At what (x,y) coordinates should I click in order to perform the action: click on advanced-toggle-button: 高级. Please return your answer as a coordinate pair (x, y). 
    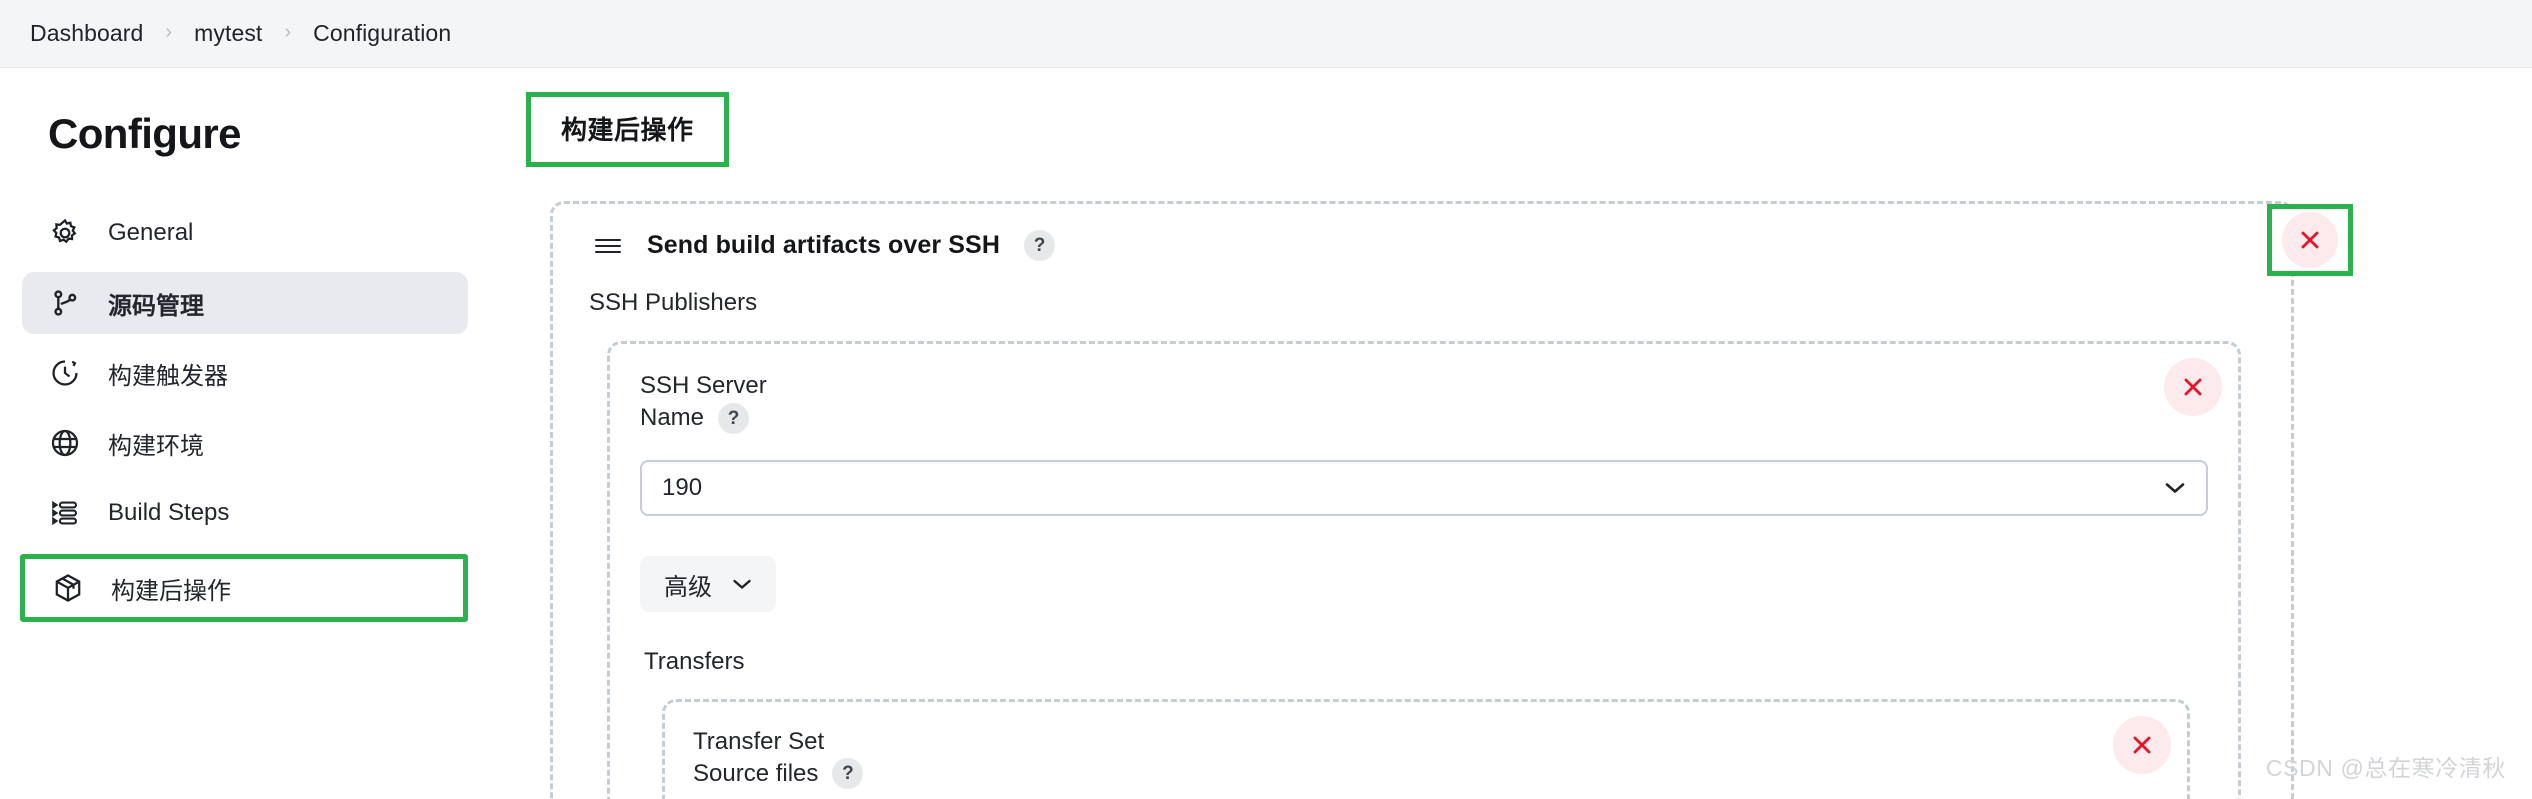
    Looking at the image, I should click on (708, 584).